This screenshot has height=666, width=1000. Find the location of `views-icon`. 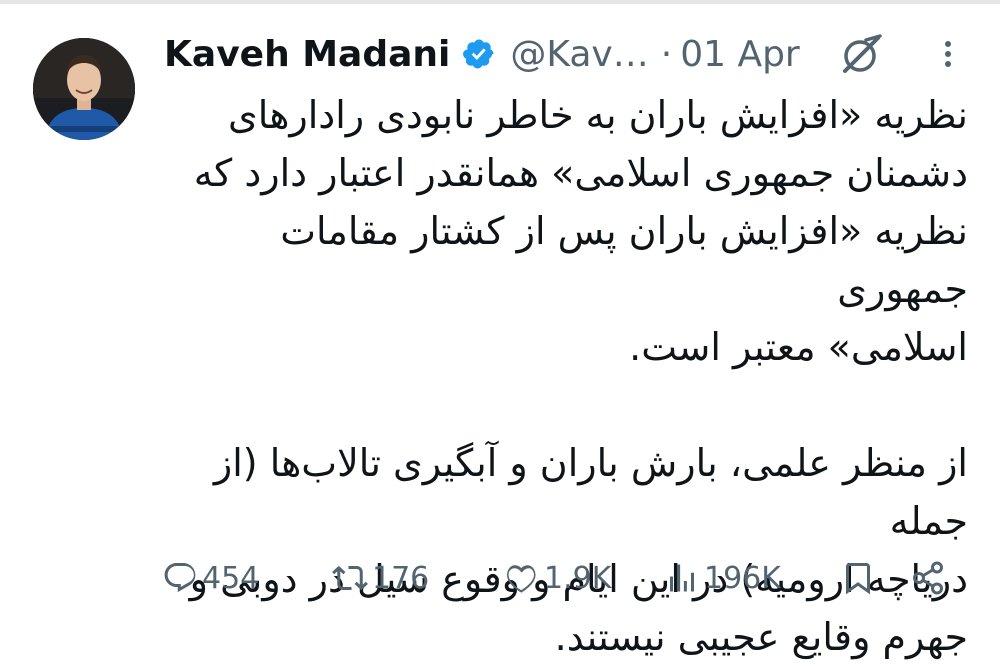

views-icon is located at coordinates (682, 578).